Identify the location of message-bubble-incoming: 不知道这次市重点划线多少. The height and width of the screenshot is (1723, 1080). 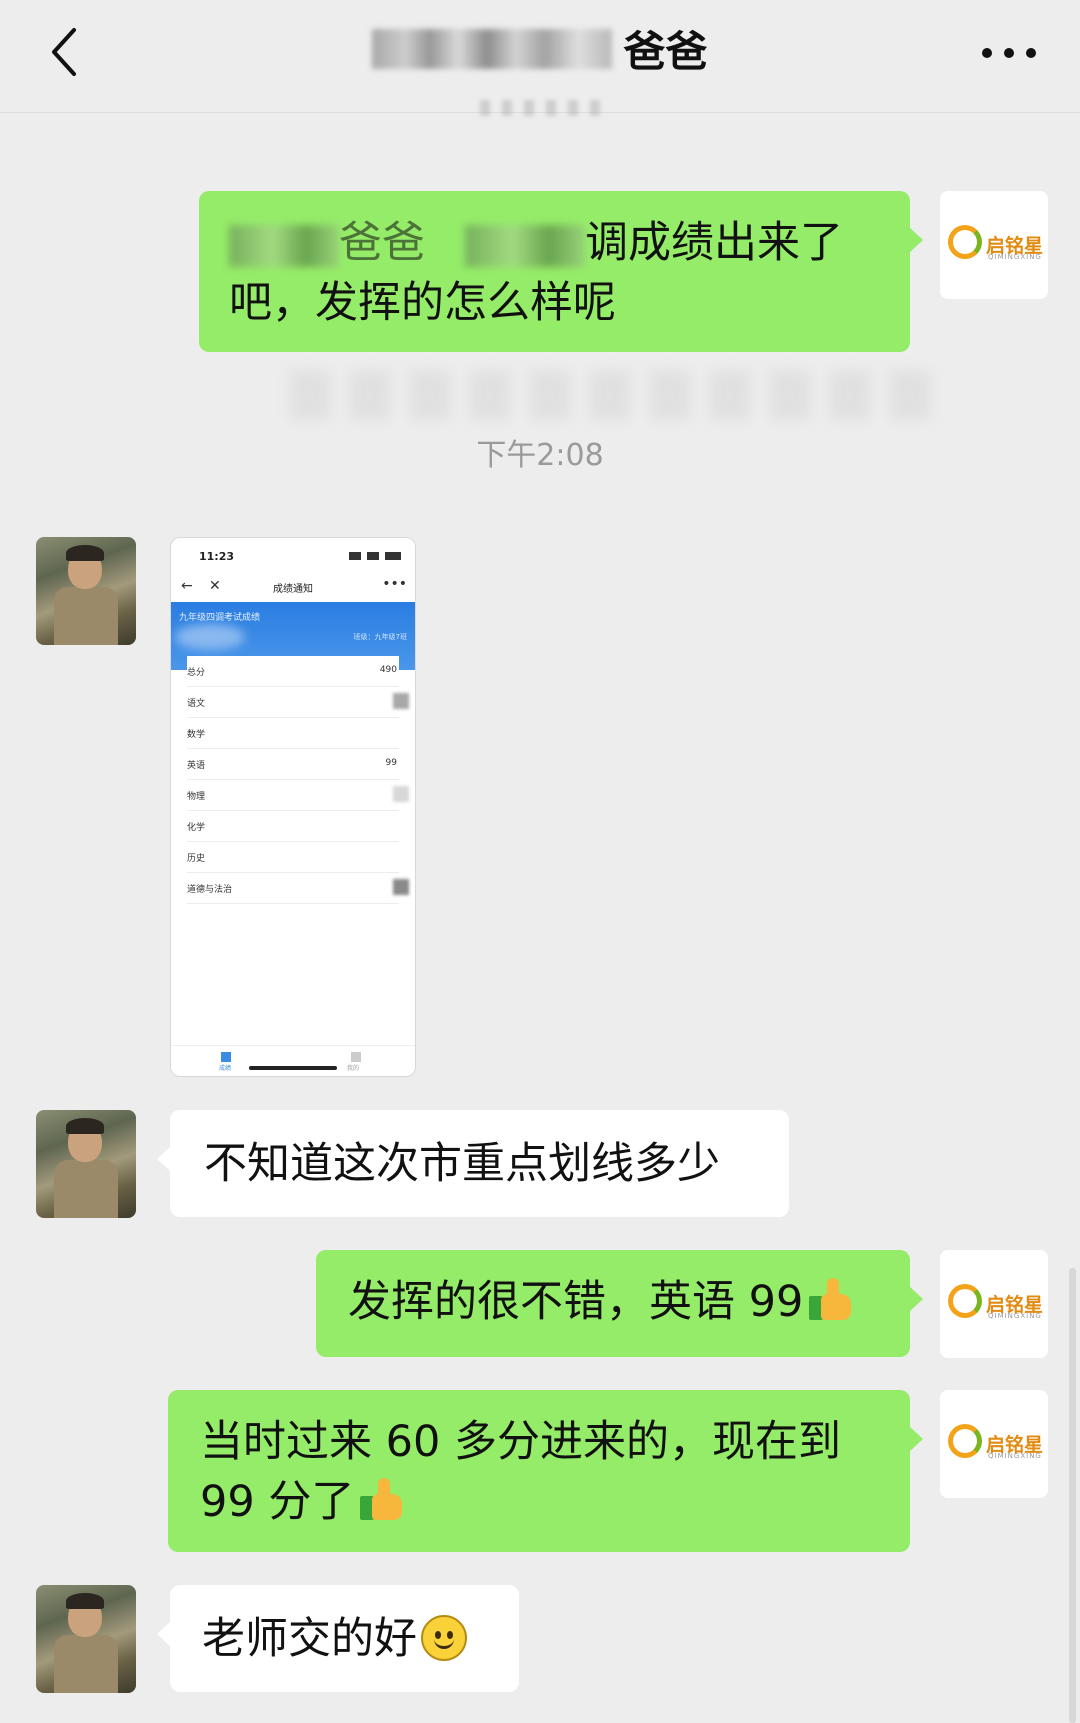
(473, 1163).